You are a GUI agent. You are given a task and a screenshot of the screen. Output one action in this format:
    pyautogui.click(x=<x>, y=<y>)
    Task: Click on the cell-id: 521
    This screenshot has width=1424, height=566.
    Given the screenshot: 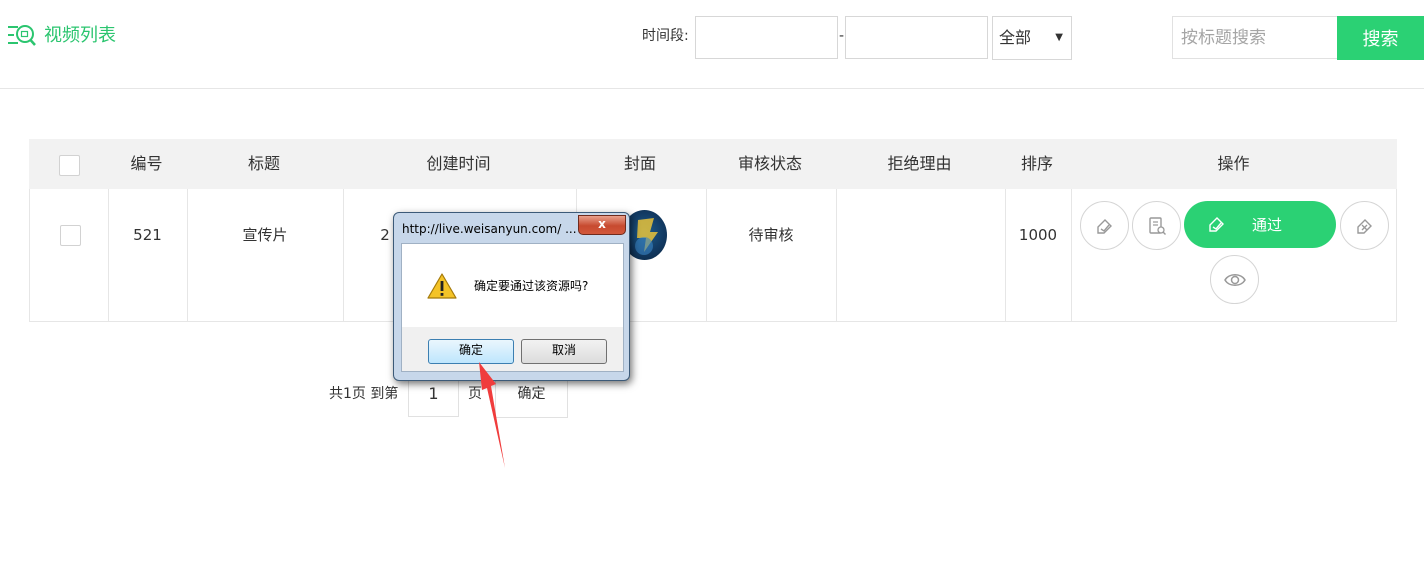 What is the action you would take?
    pyautogui.click(x=147, y=235)
    